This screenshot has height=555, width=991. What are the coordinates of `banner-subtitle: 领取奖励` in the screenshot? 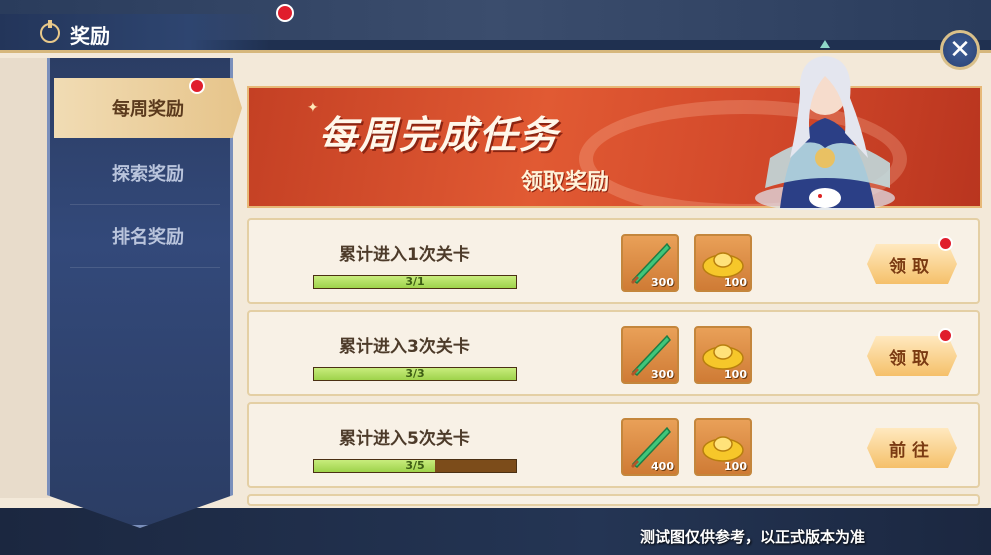 It's located at (565, 182).